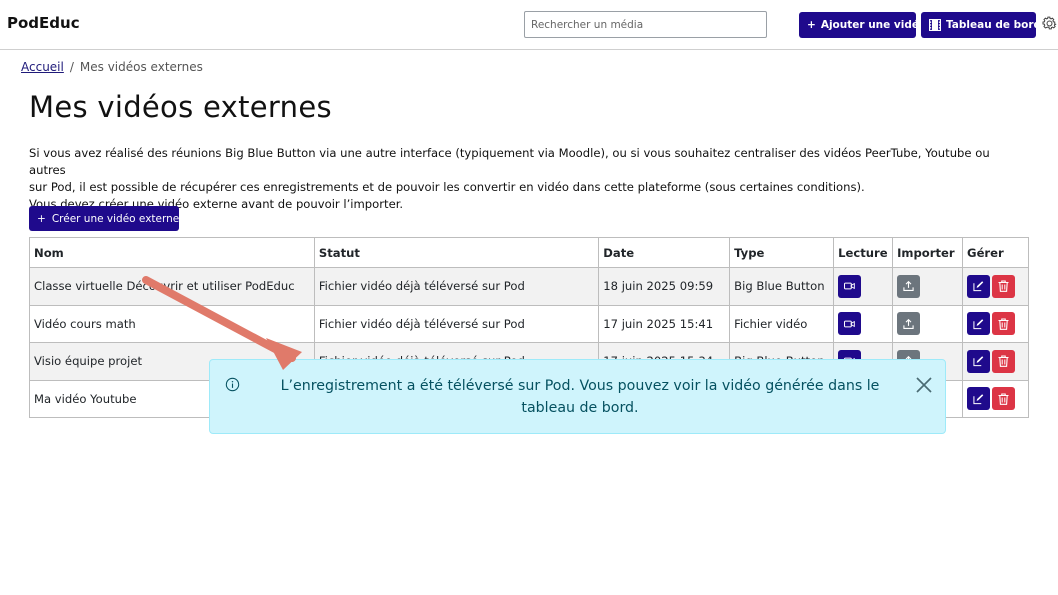  I want to click on page-title: Mes vidéos externes, so click(180, 107).